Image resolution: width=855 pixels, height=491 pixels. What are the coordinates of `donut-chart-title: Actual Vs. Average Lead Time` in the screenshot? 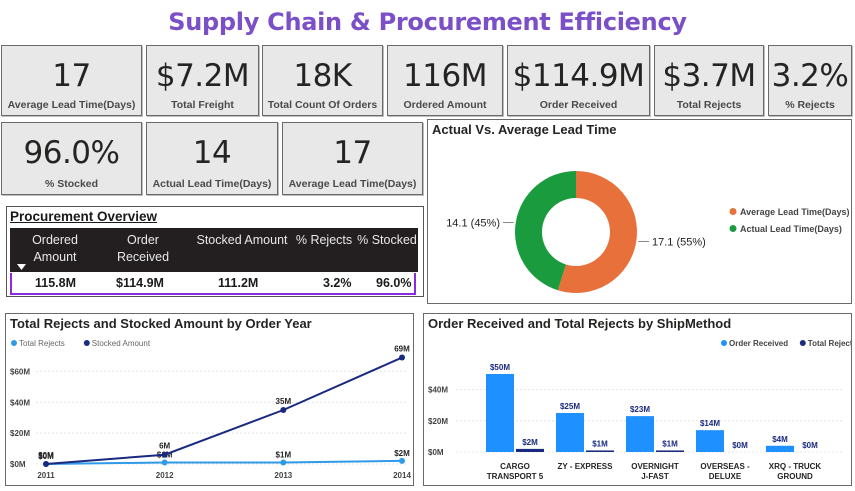 It's located at (524, 129).